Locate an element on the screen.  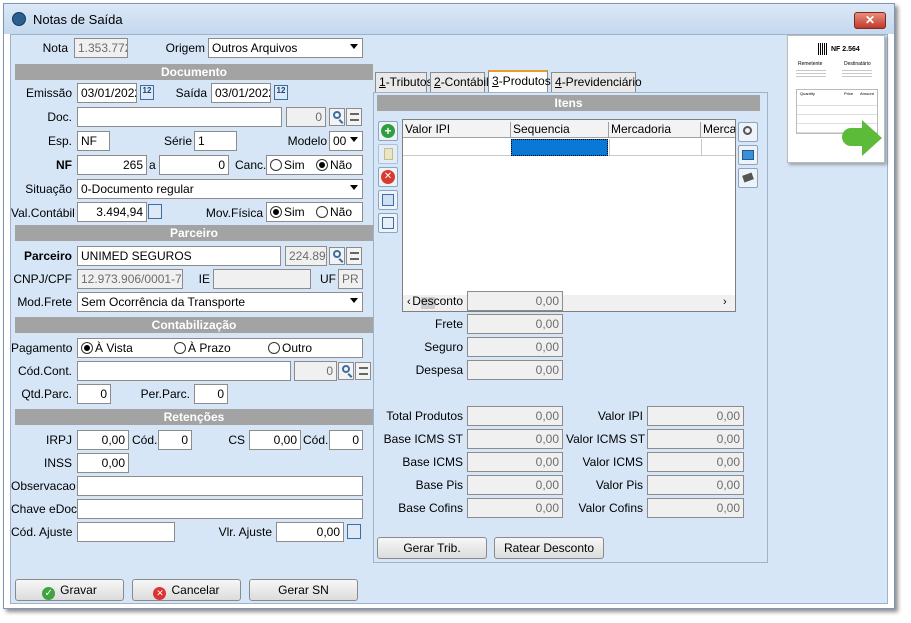
pagamento-outro-radio: Outro is located at coordinates (290, 348).